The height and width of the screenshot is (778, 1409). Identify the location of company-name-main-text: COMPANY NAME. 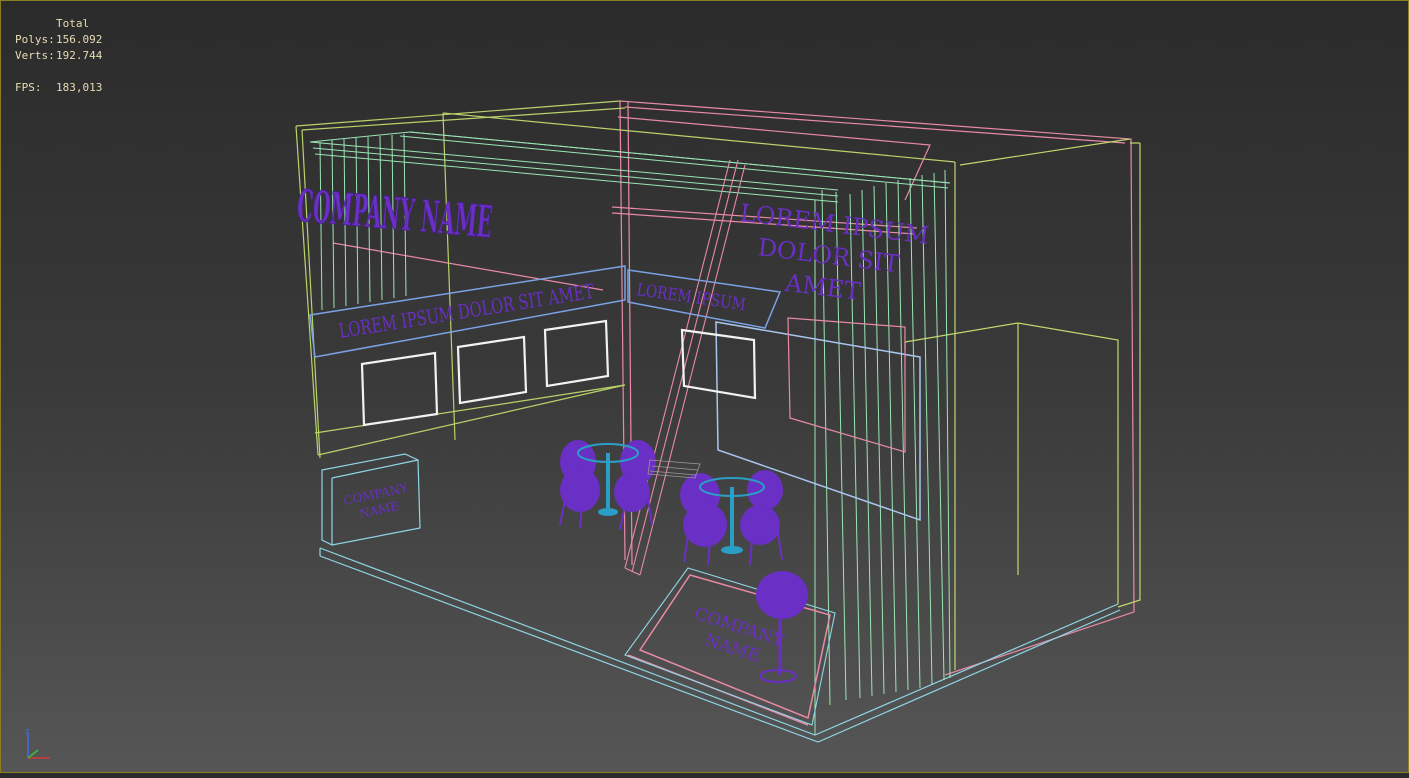
(394, 214).